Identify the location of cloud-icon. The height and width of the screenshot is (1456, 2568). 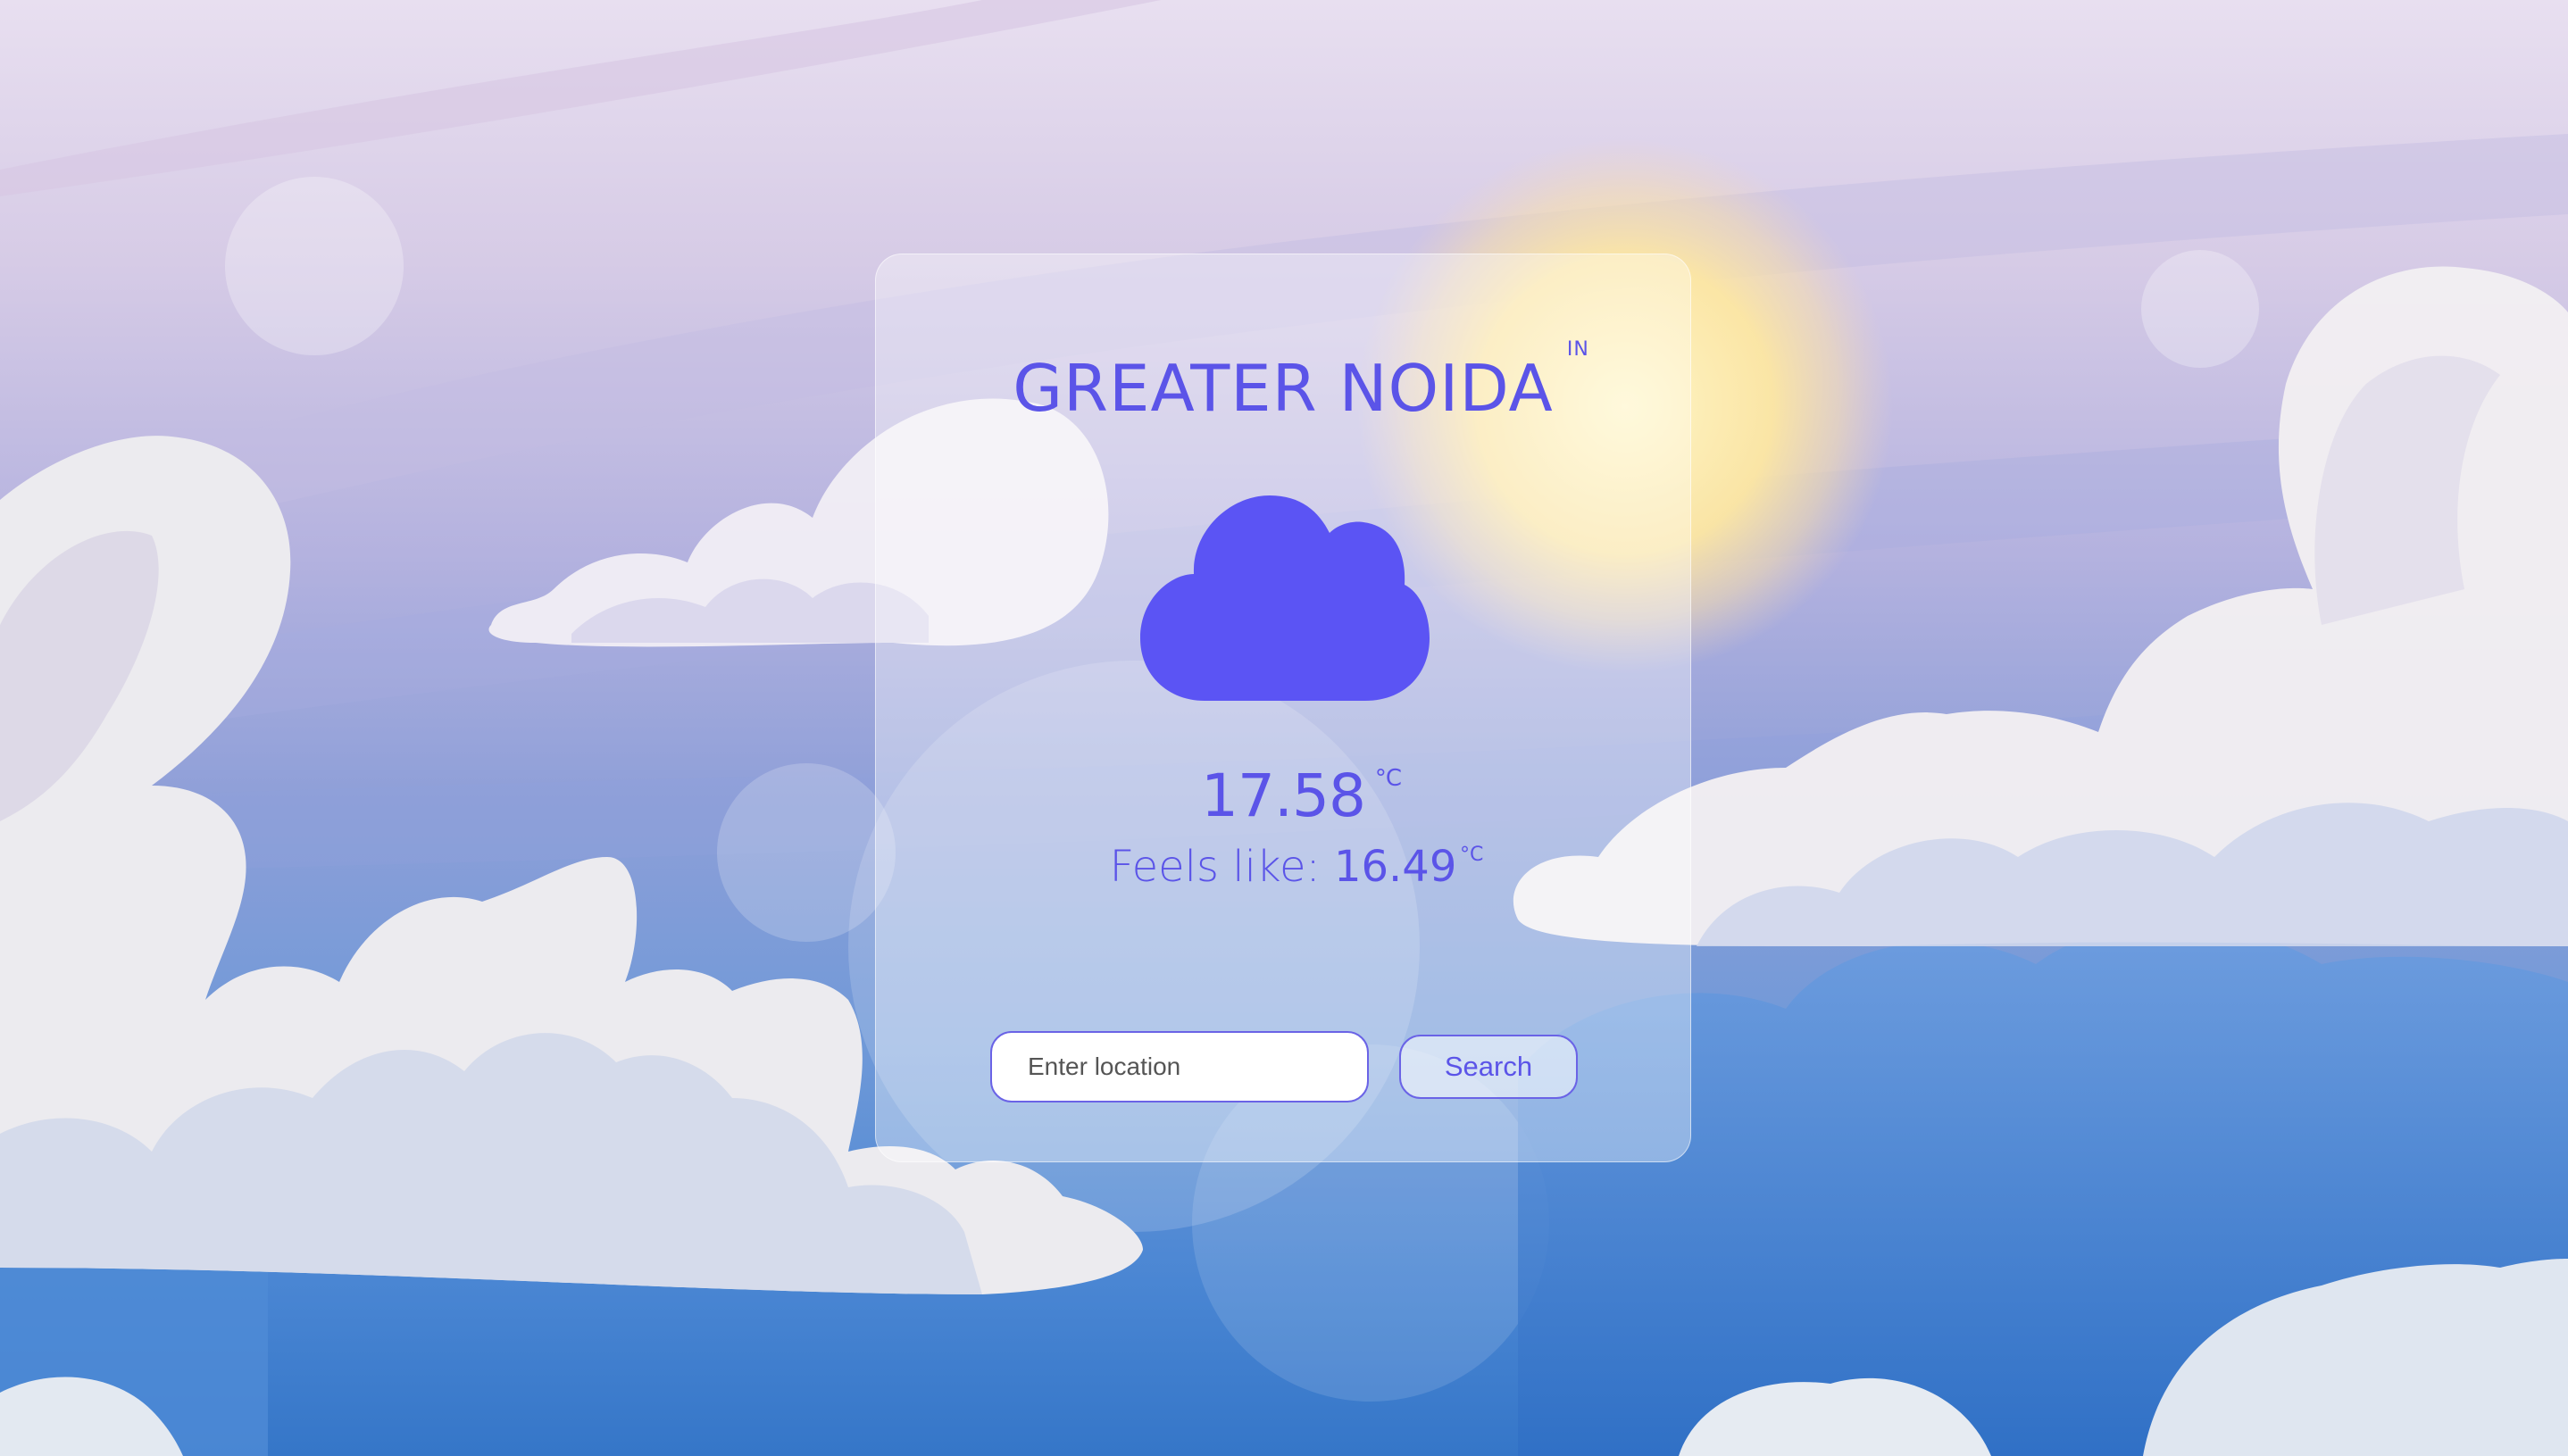
(1285, 598).